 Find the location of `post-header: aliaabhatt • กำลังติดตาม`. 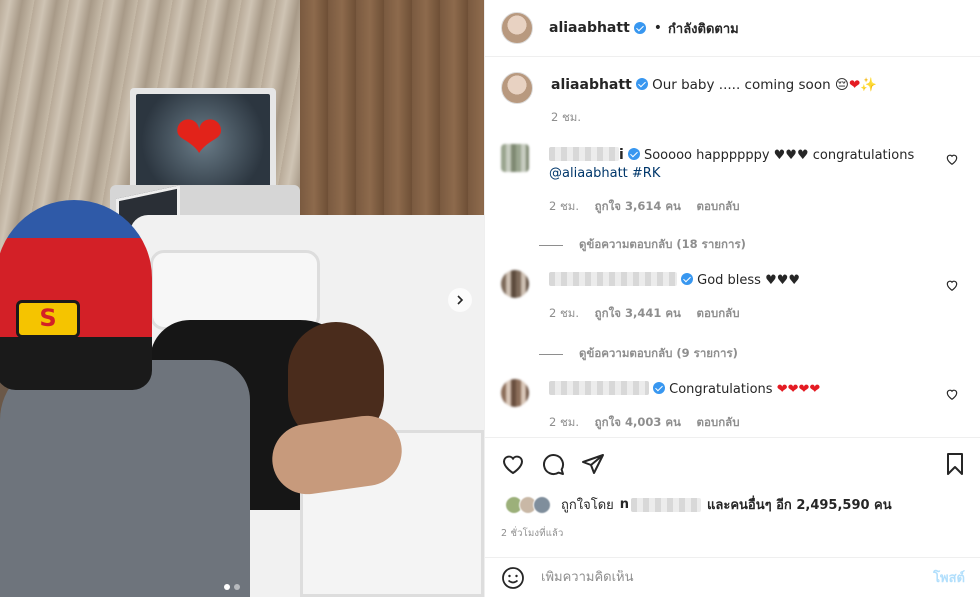

post-header: aliaabhatt • กำลังติดตาม is located at coordinates (732, 28).